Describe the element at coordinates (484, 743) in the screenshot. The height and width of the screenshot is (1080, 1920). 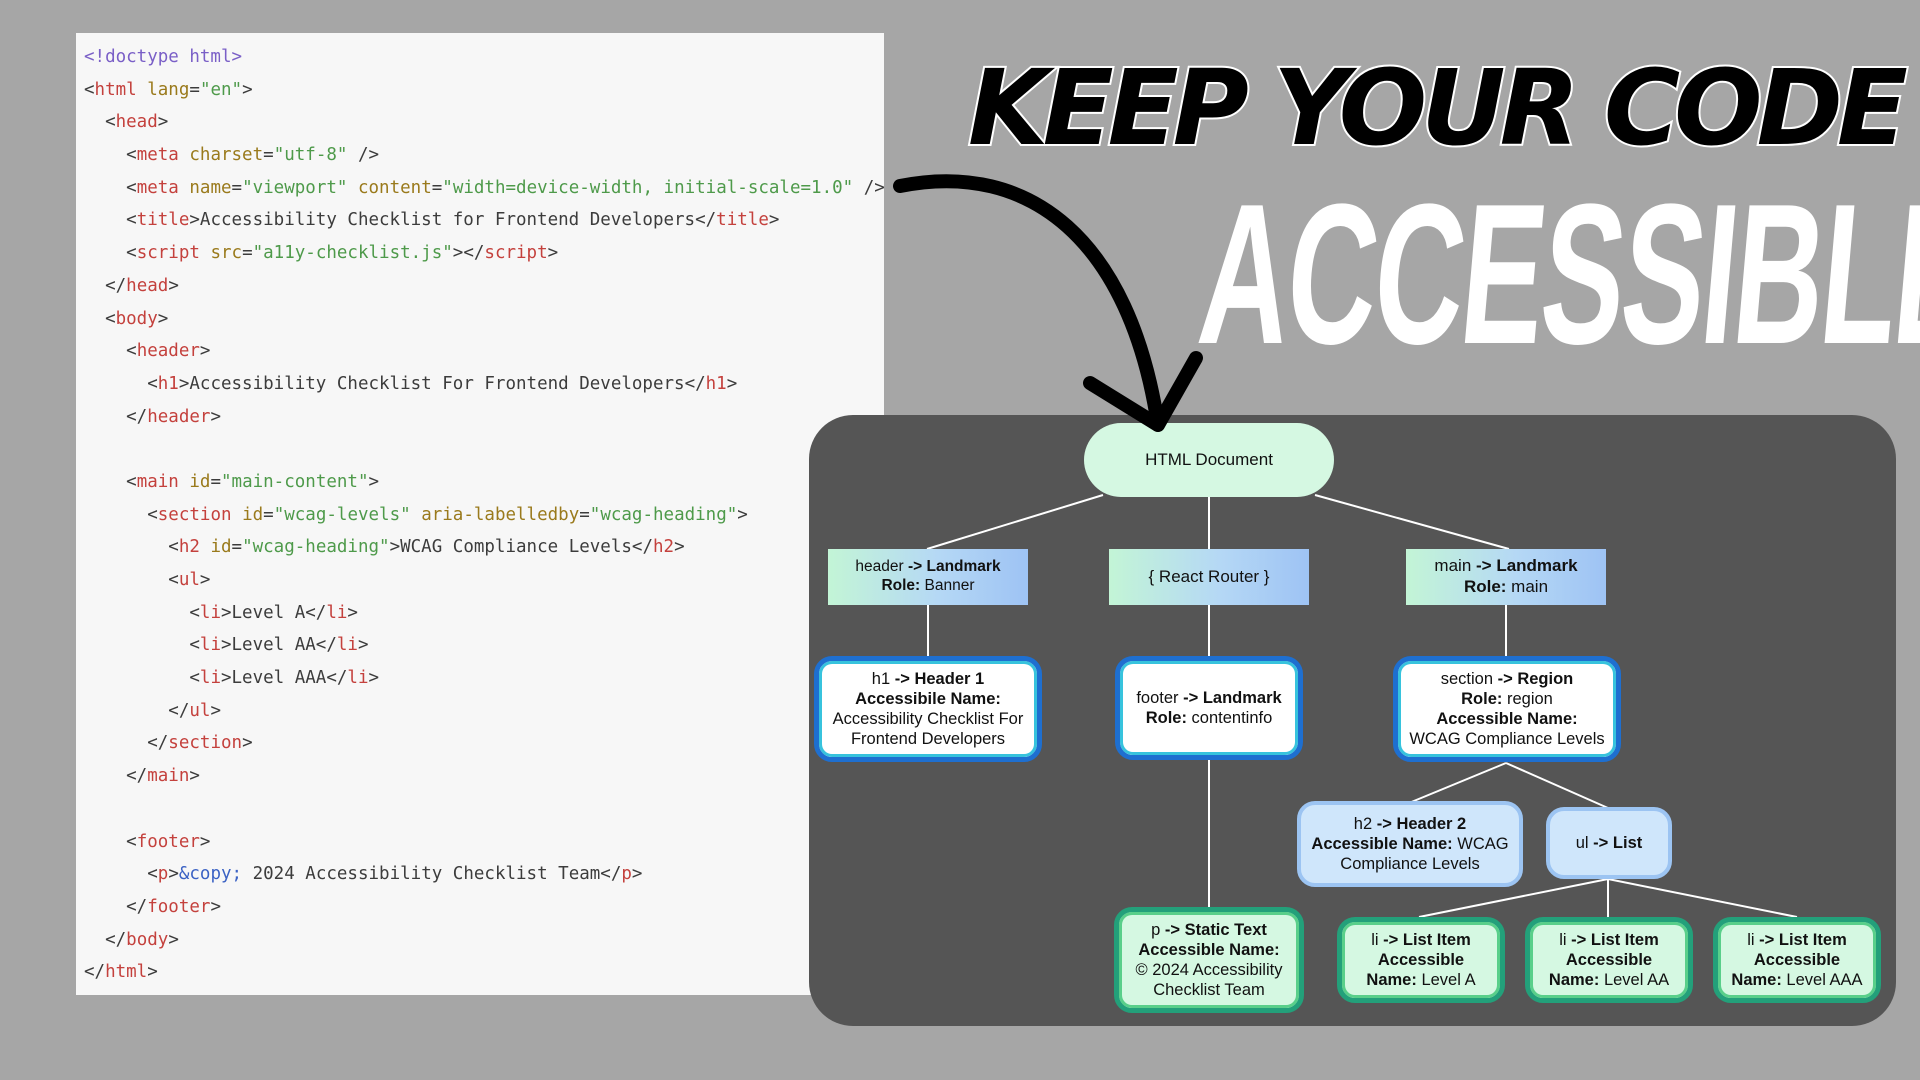
I see `code-line: </section>` at that location.